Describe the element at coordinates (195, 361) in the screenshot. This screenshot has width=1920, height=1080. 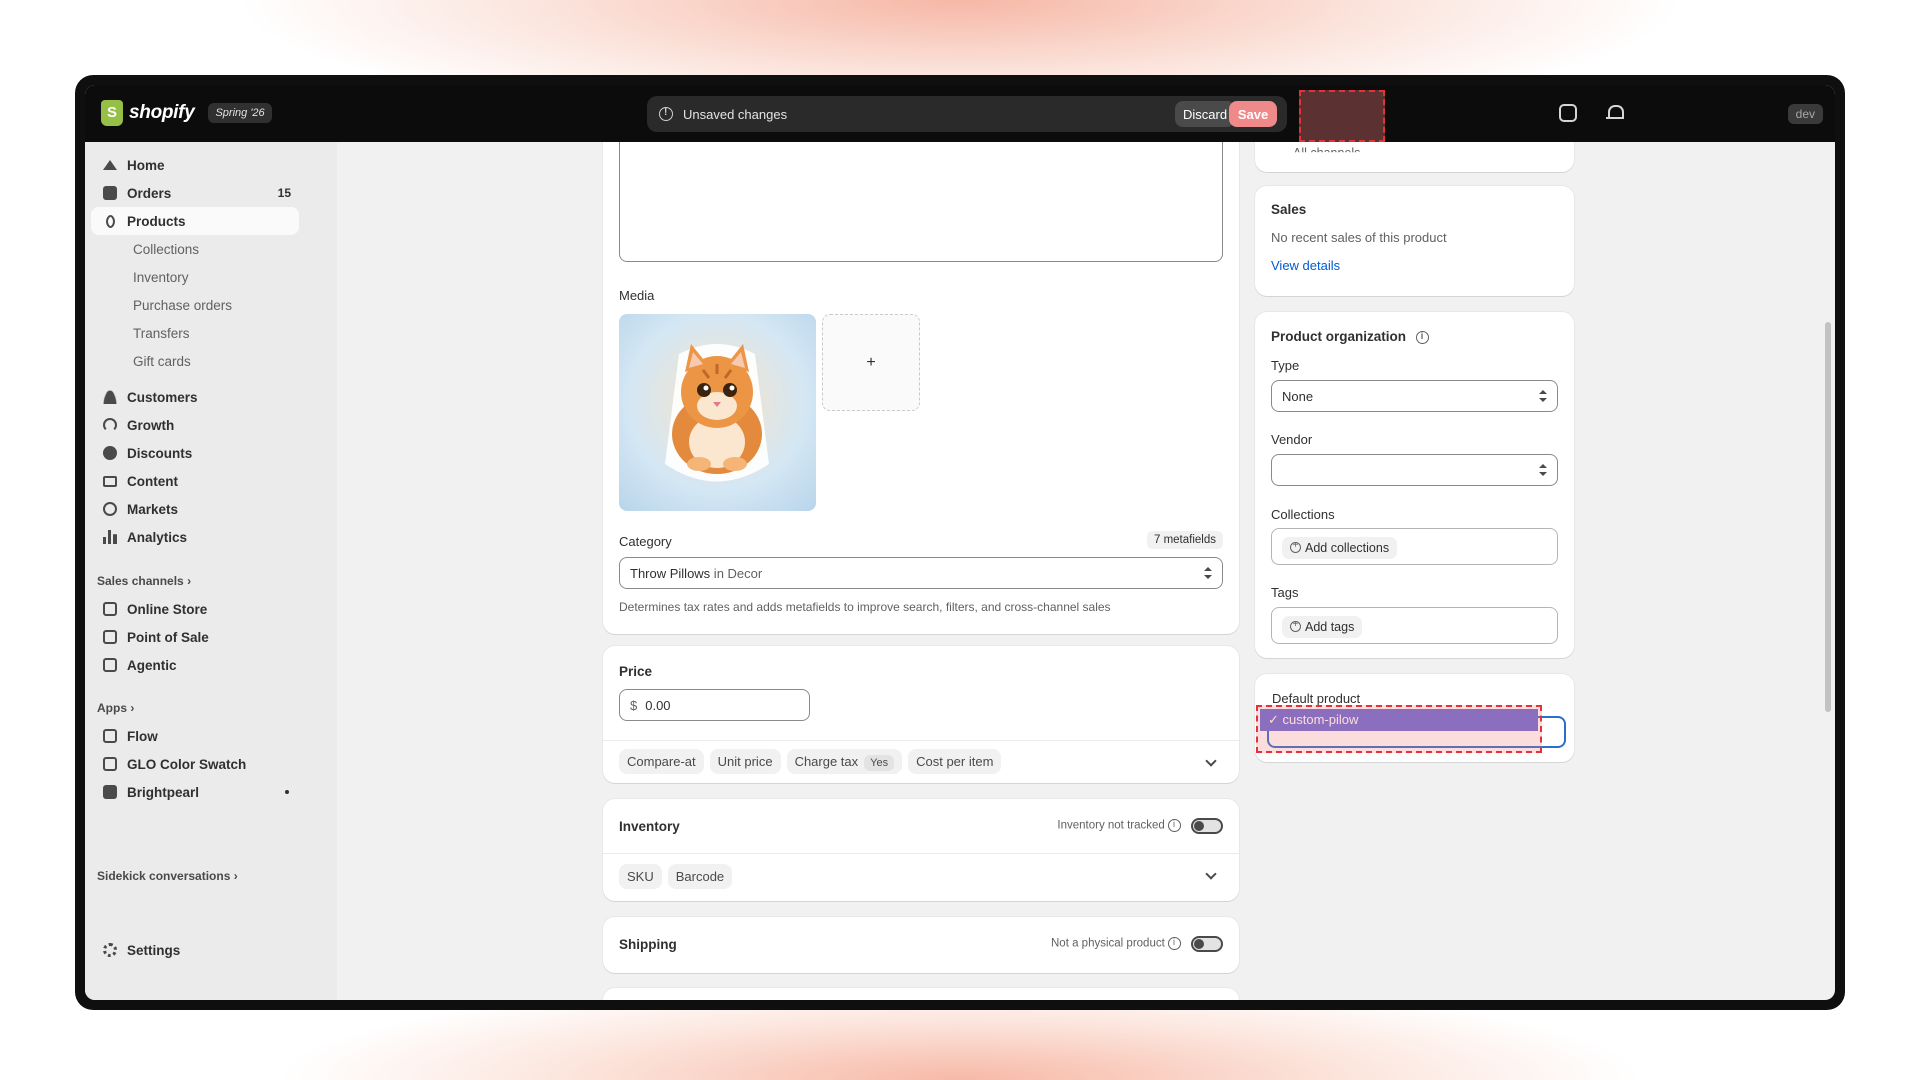
I see `sidebar-subitem-gift-cards: Gift cards` at that location.